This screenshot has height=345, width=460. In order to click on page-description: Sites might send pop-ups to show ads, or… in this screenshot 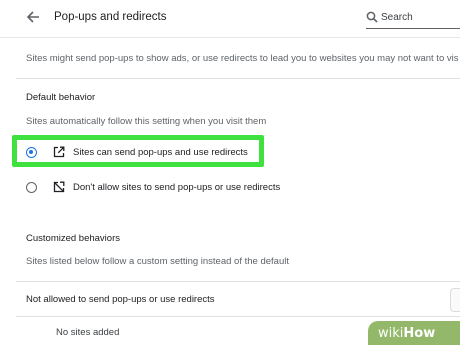, I will do `click(242, 58)`.